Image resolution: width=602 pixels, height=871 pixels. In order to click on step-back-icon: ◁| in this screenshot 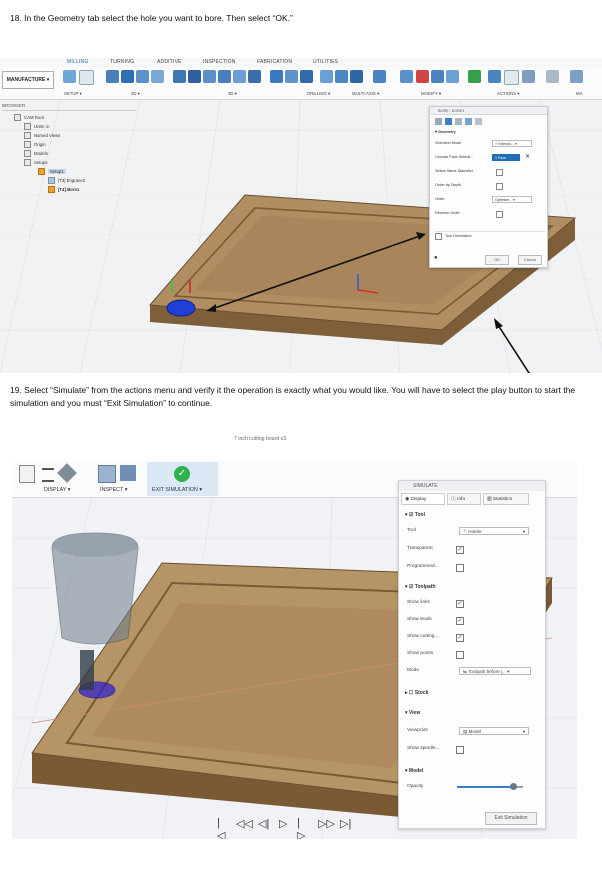, I will do `click(263, 823)`.